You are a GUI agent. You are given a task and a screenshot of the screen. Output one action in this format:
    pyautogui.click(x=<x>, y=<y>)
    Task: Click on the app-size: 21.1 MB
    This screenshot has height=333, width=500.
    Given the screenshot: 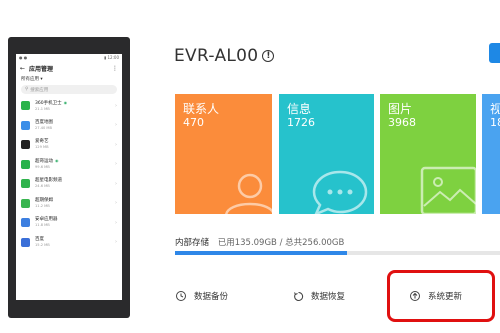 What is the action you would take?
    pyautogui.click(x=42, y=108)
    